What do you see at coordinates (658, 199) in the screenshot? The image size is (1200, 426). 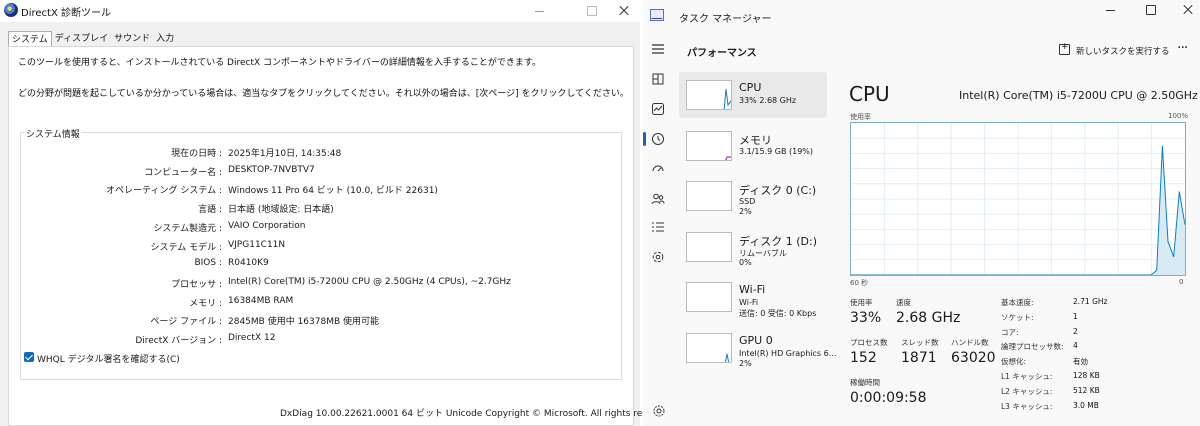 I see `users-icon` at bounding box center [658, 199].